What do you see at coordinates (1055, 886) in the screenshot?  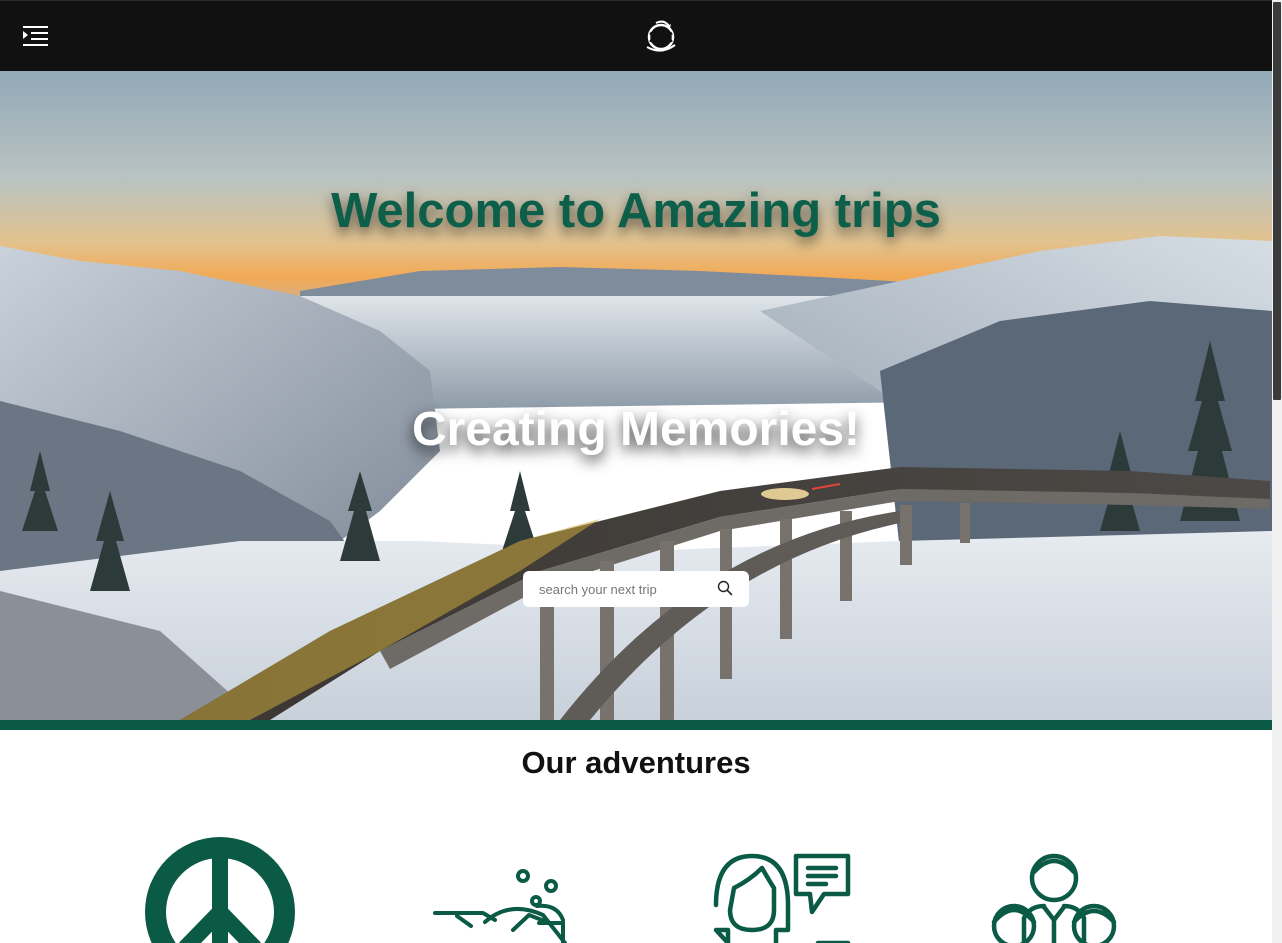 I see `family-group-icon` at bounding box center [1055, 886].